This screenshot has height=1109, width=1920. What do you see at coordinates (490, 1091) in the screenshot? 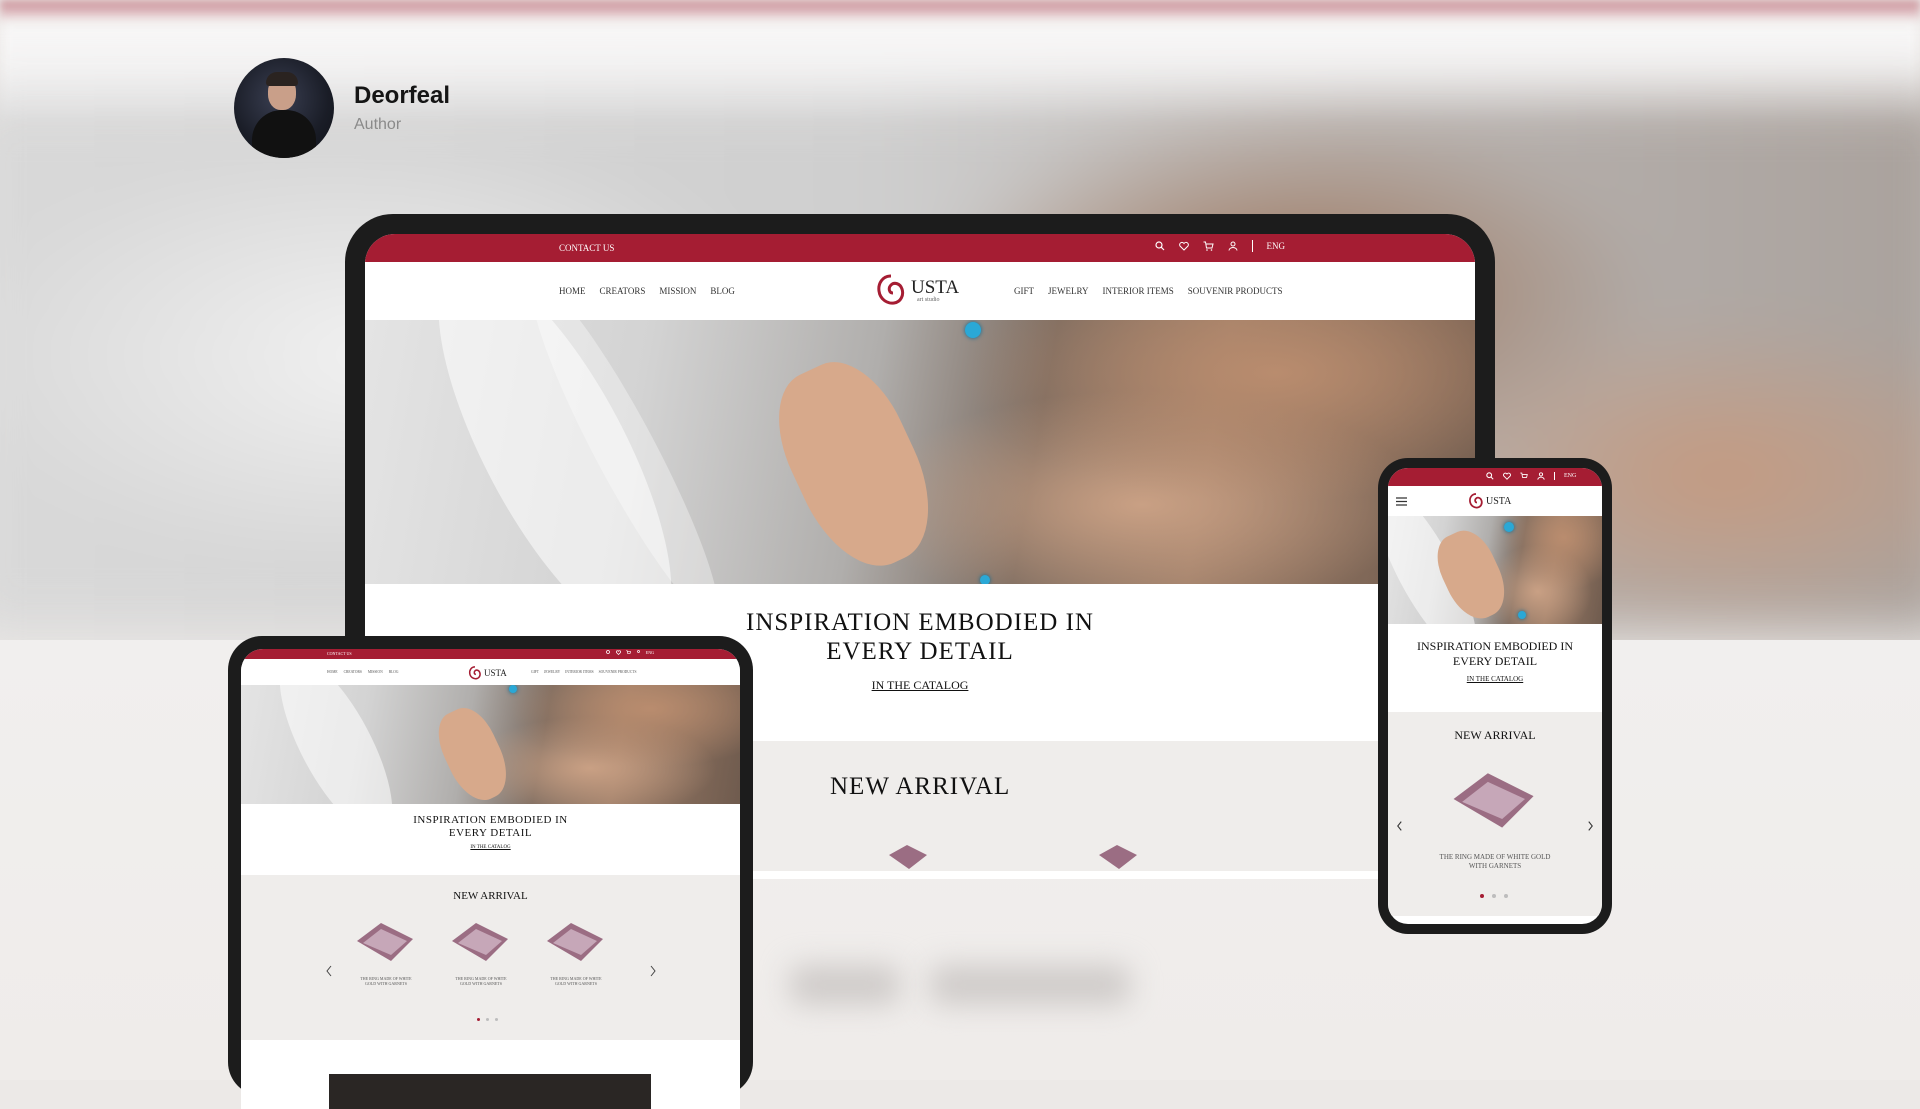
I see `next-section-image` at bounding box center [490, 1091].